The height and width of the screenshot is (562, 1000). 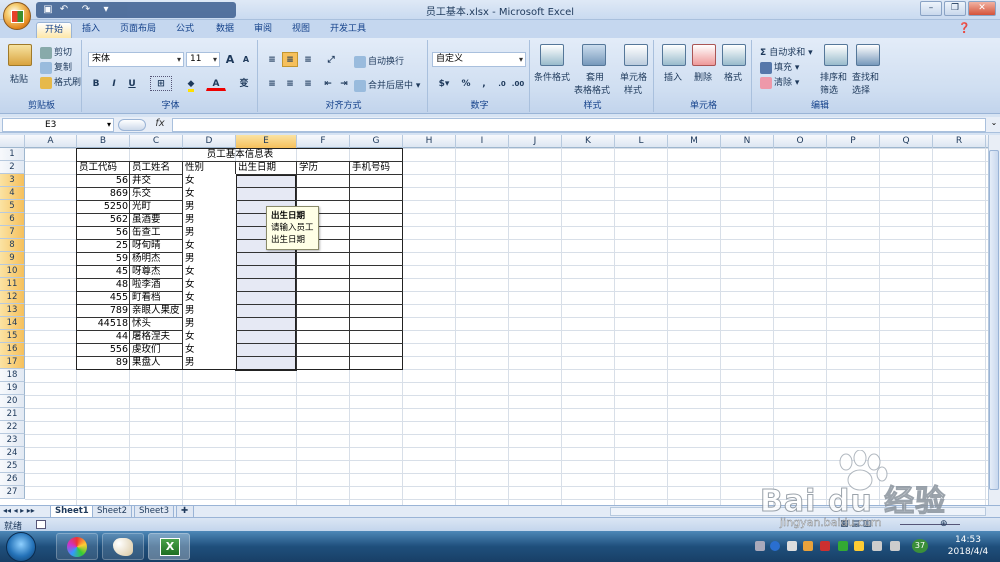 I want to click on row-header-18: 18, so click(x=12, y=375).